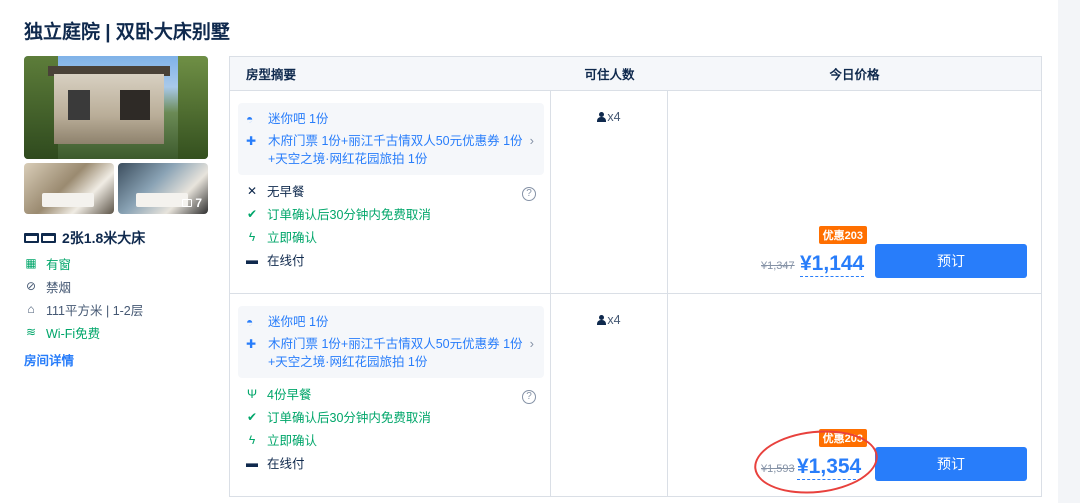 The image size is (1080, 503). What do you see at coordinates (127, 32) in the screenshot?
I see `room-title: 独立庭院 | 双卧大床别墅` at bounding box center [127, 32].